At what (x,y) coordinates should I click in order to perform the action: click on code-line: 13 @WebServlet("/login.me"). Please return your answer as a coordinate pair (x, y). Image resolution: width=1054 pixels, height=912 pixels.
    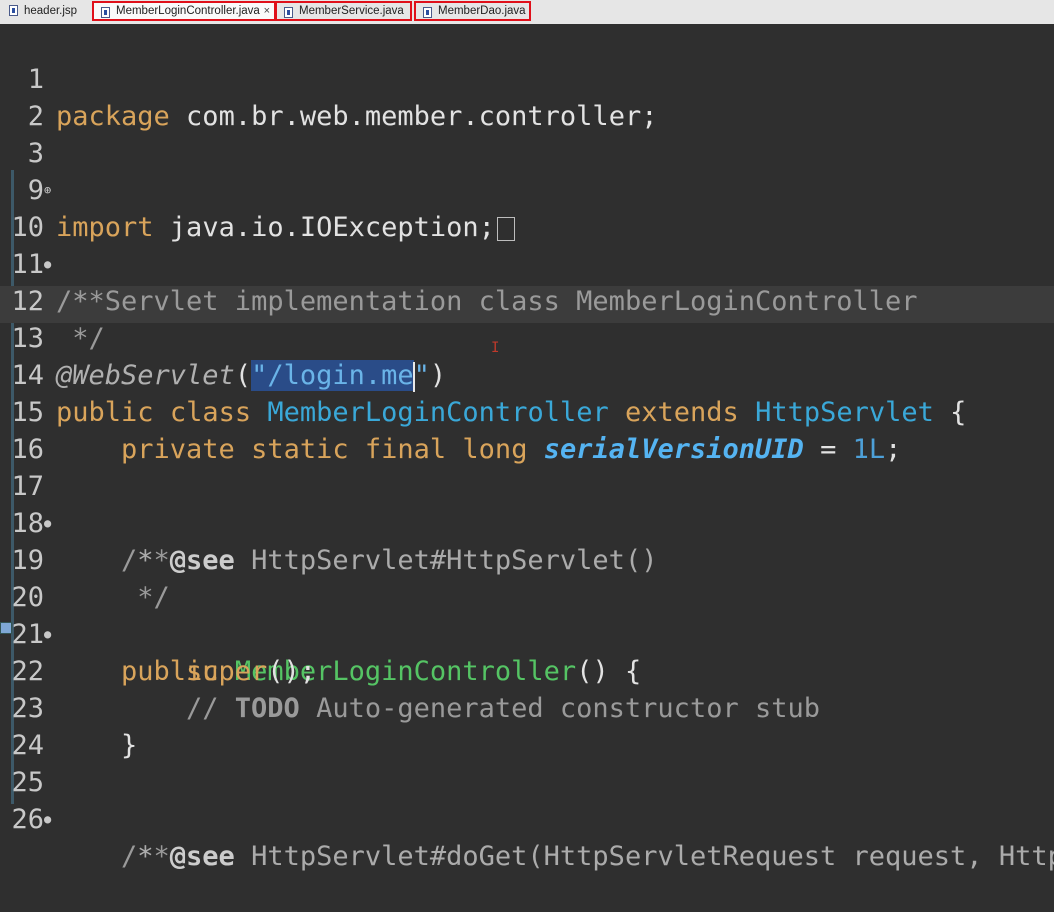
    Looking at the image, I should click on (527, 337).